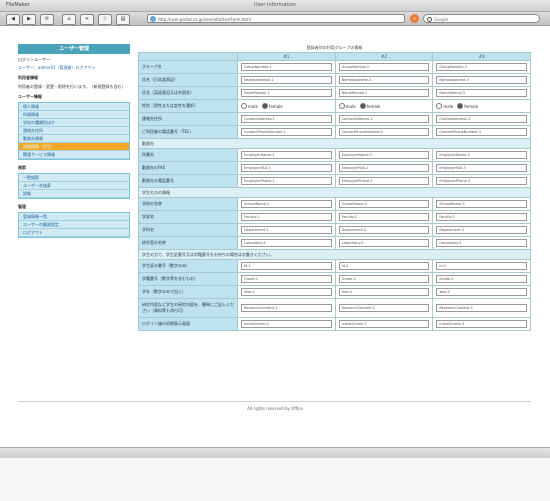 The width and height of the screenshot is (550, 501). What do you see at coordinates (188, 279) in the screenshot?
I see `field-label: 学籍番号（数字等を含むもの）` at bounding box center [188, 279].